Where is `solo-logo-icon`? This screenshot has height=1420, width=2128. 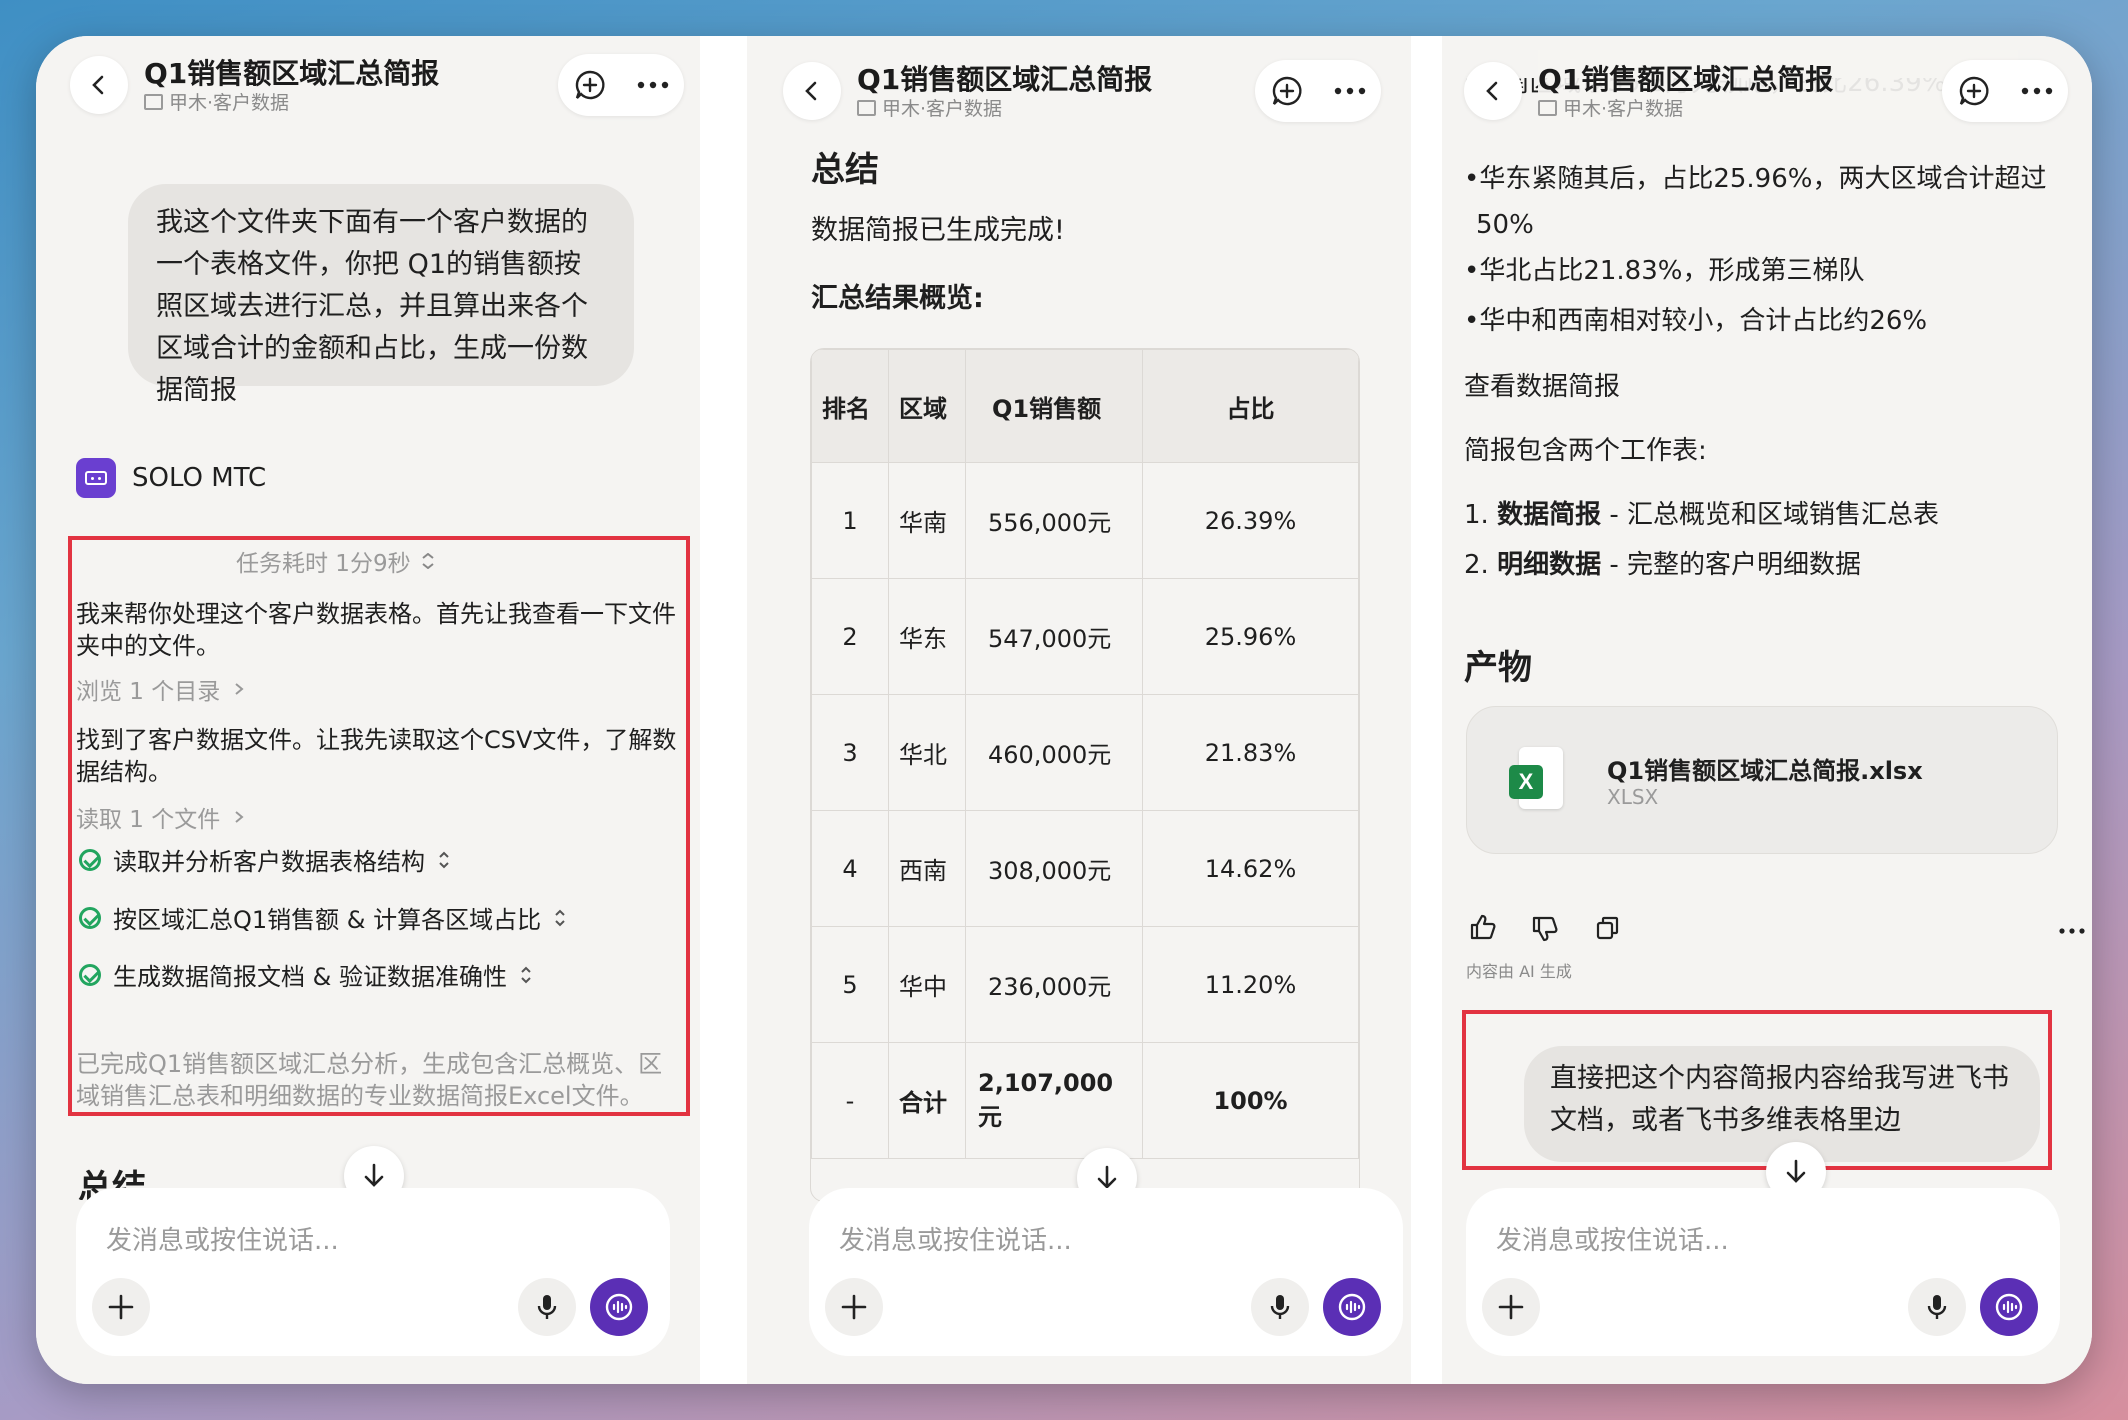 solo-logo-icon is located at coordinates (96, 478).